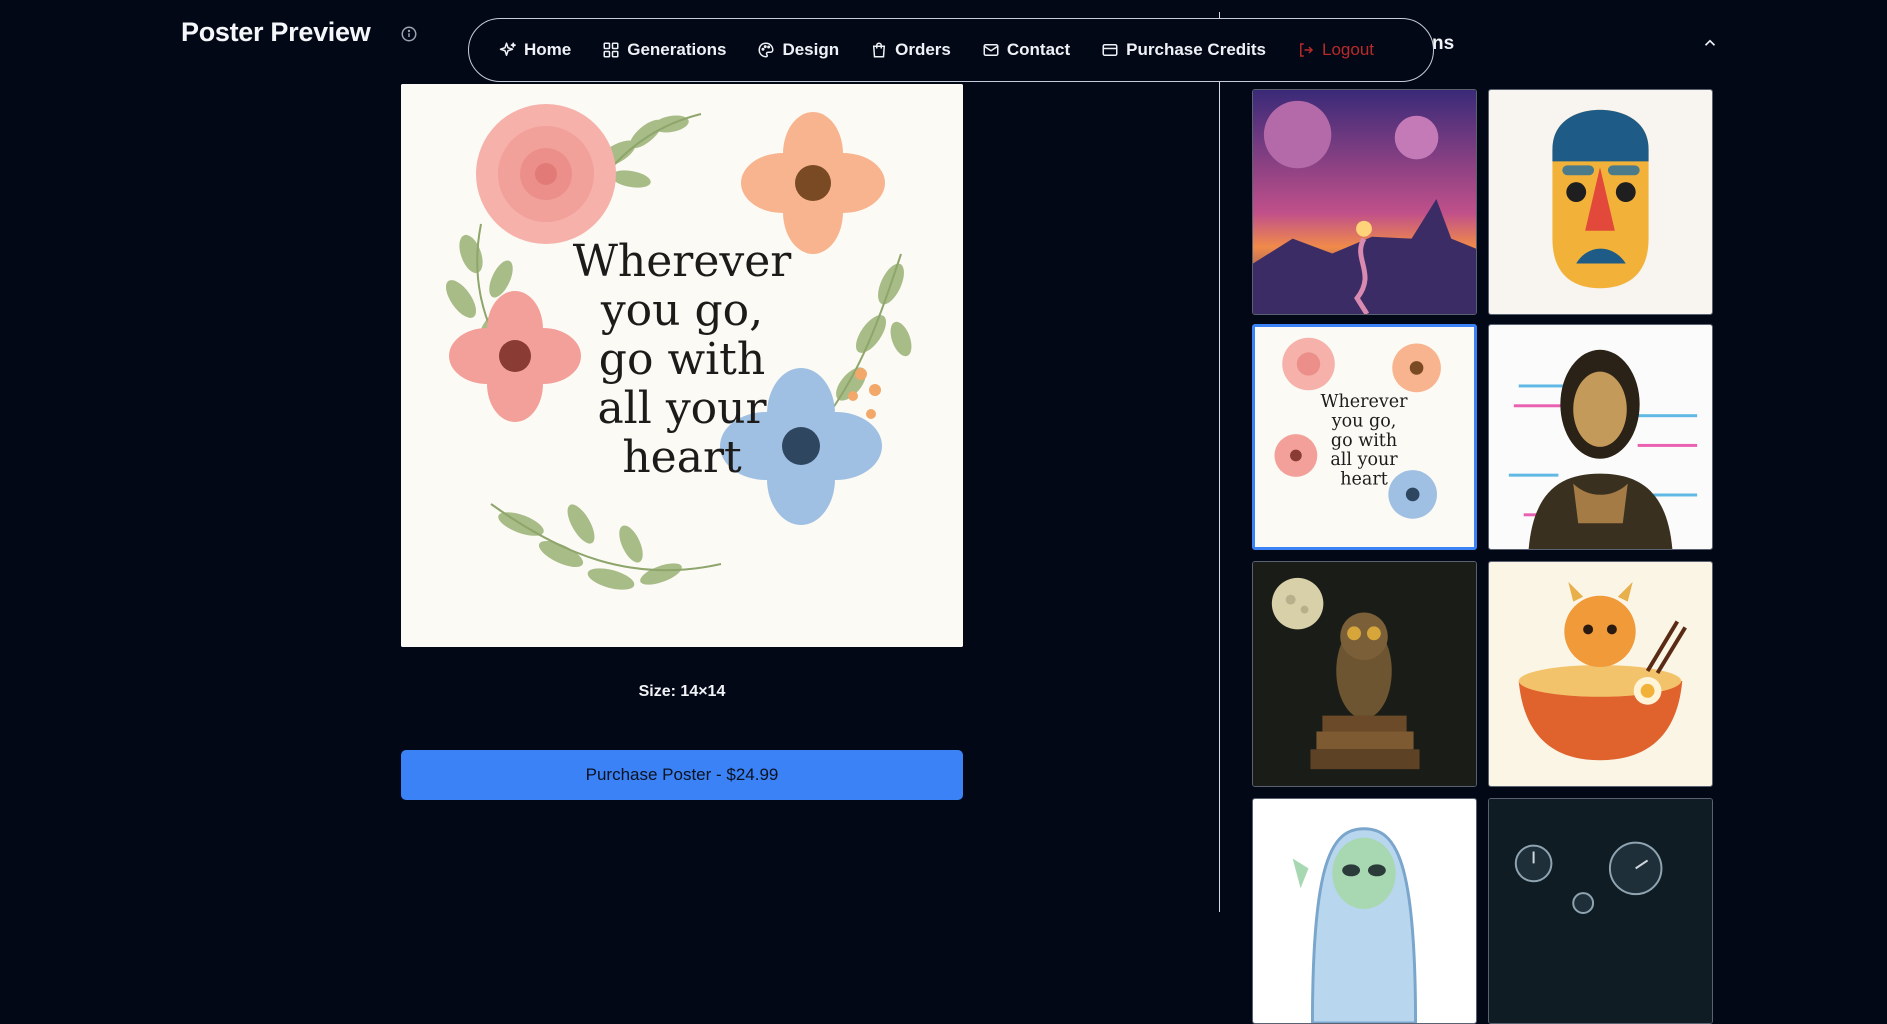 This screenshot has width=1887, height=1024. I want to click on grid-icon, so click(611, 50).